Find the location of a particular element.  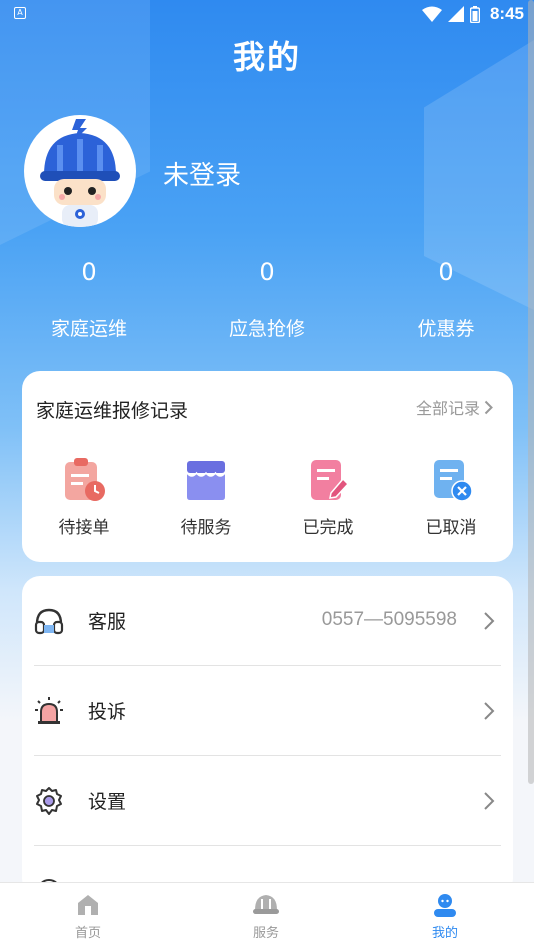

order-pending-accept: 待接单 is located at coordinates (84, 497).